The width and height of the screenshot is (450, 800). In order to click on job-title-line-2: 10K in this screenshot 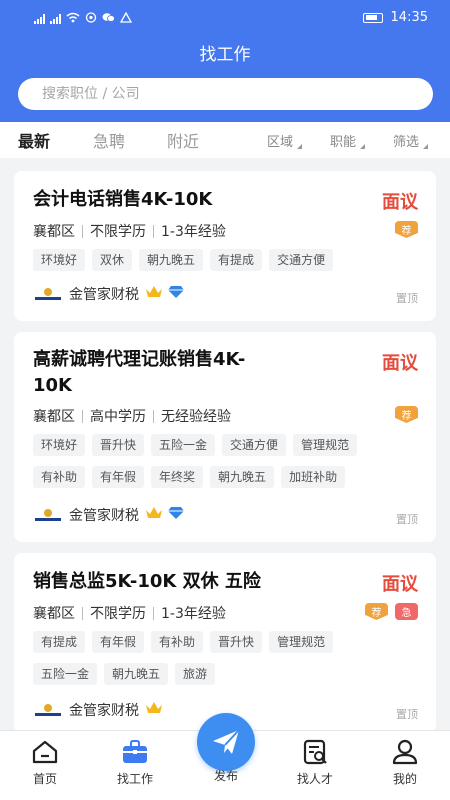, I will do `click(52, 385)`.